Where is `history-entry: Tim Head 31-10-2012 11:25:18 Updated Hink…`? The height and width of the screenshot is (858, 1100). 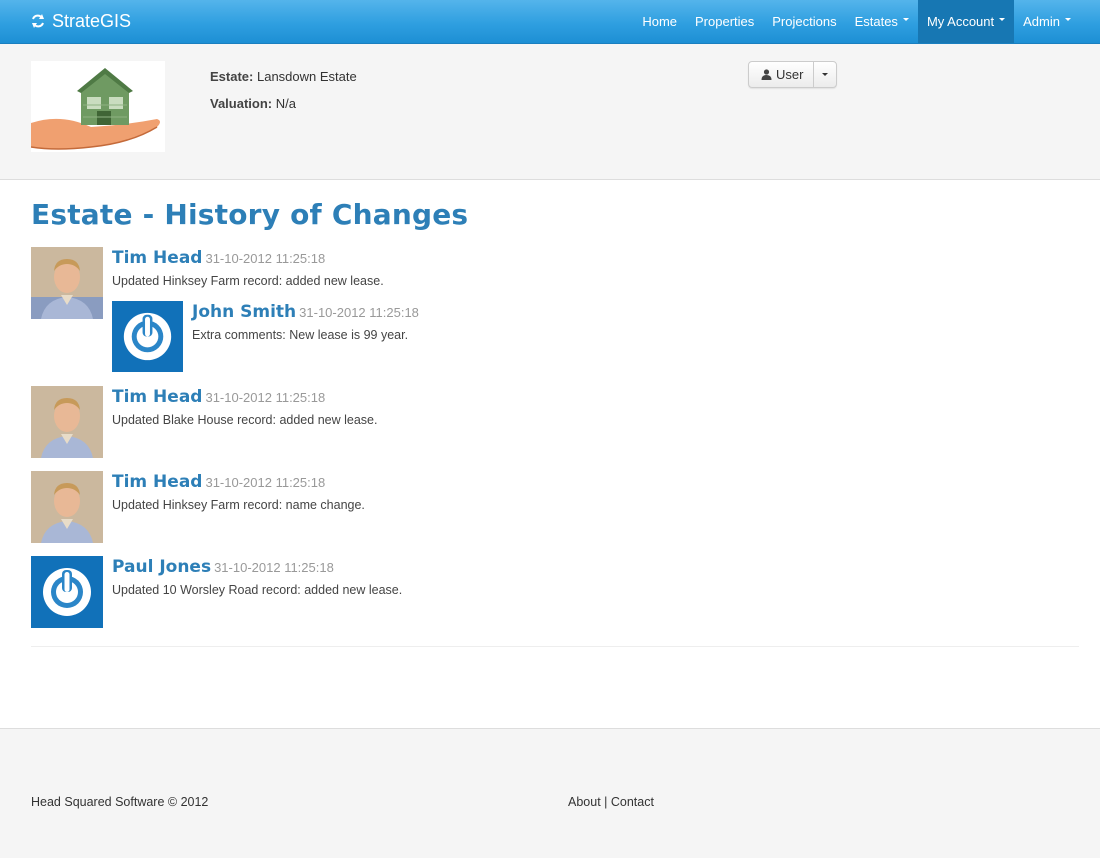 history-entry: Tim Head 31-10-2012 11:25:18 Updated Hink… is located at coordinates (198, 507).